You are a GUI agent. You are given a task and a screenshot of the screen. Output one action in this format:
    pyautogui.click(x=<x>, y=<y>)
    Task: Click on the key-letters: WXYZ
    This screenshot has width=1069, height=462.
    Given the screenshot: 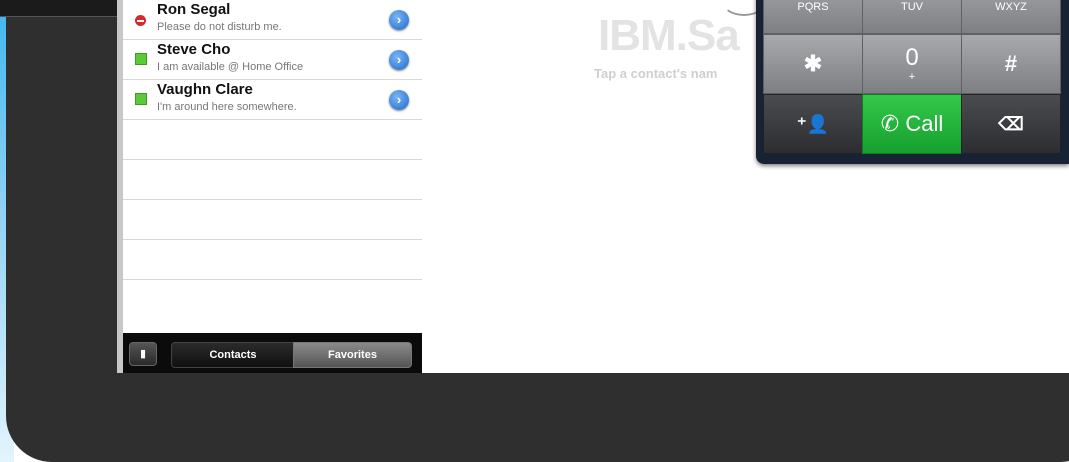 What is the action you would take?
    pyautogui.click(x=1011, y=7)
    